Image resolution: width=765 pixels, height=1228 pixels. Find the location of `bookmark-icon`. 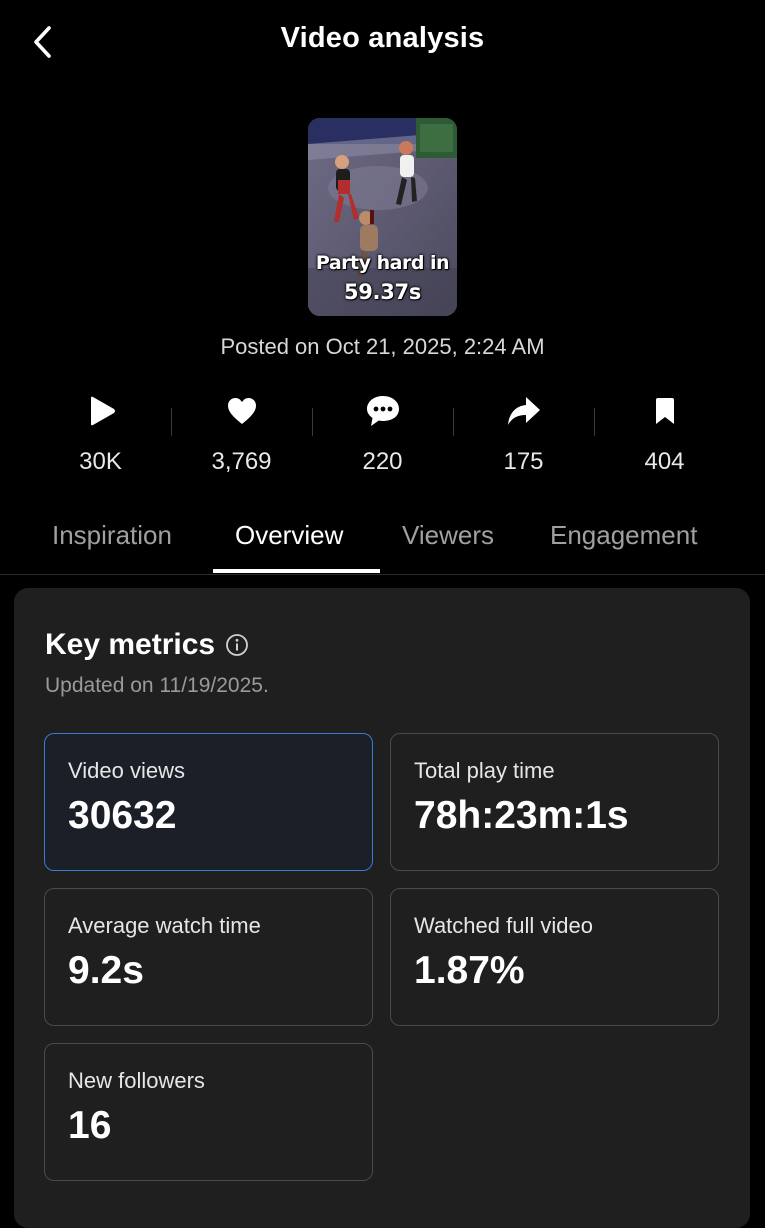

bookmark-icon is located at coordinates (664, 411).